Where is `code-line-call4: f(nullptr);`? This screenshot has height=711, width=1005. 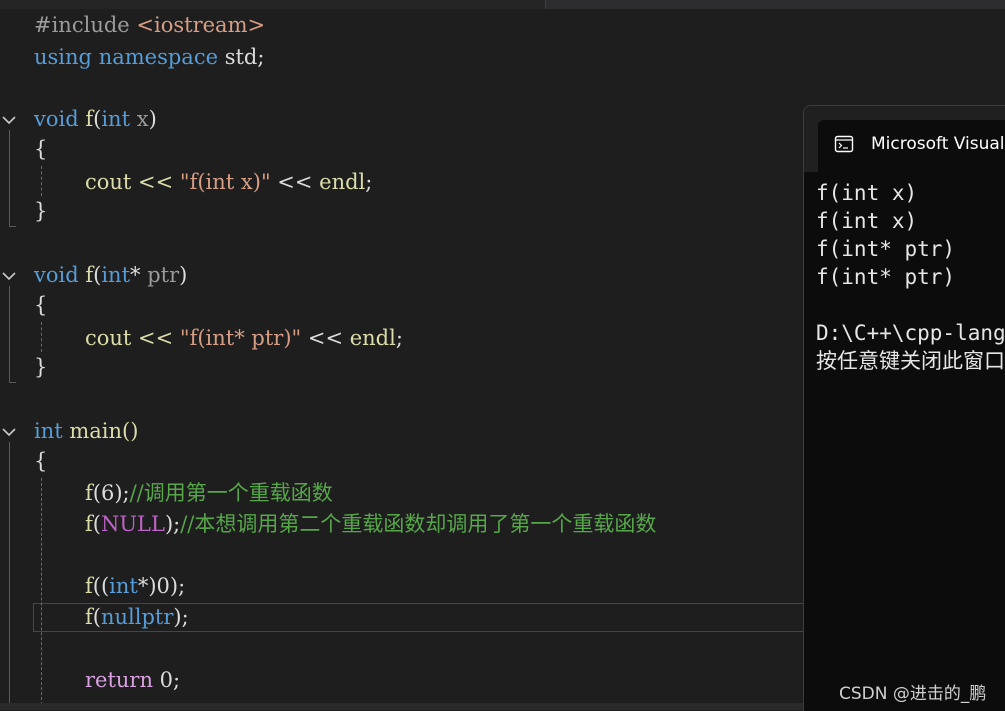
code-line-call4: f(nullptr); is located at coordinates (137, 617).